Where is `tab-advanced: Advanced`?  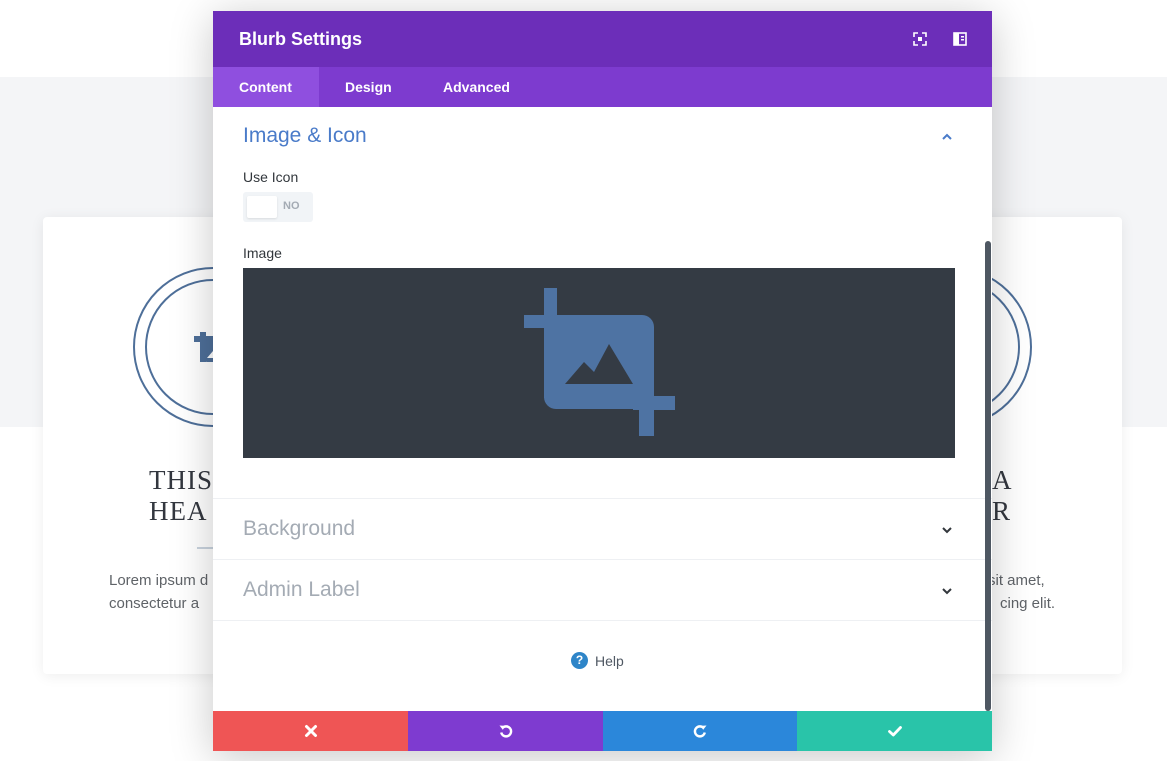 tab-advanced: Advanced is located at coordinates (476, 87).